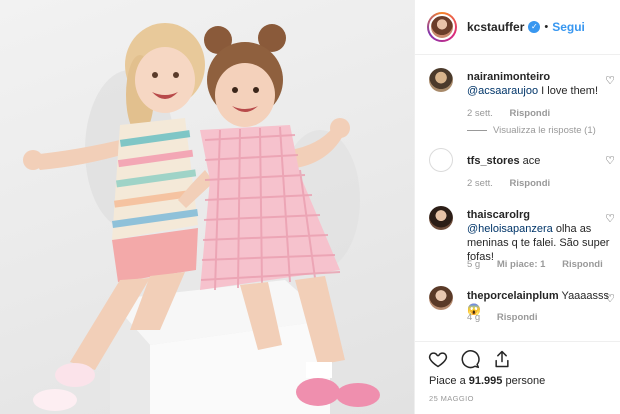  Describe the element at coordinates (525, 381) in the screenshot. I see `likes-suffix: persone` at that location.